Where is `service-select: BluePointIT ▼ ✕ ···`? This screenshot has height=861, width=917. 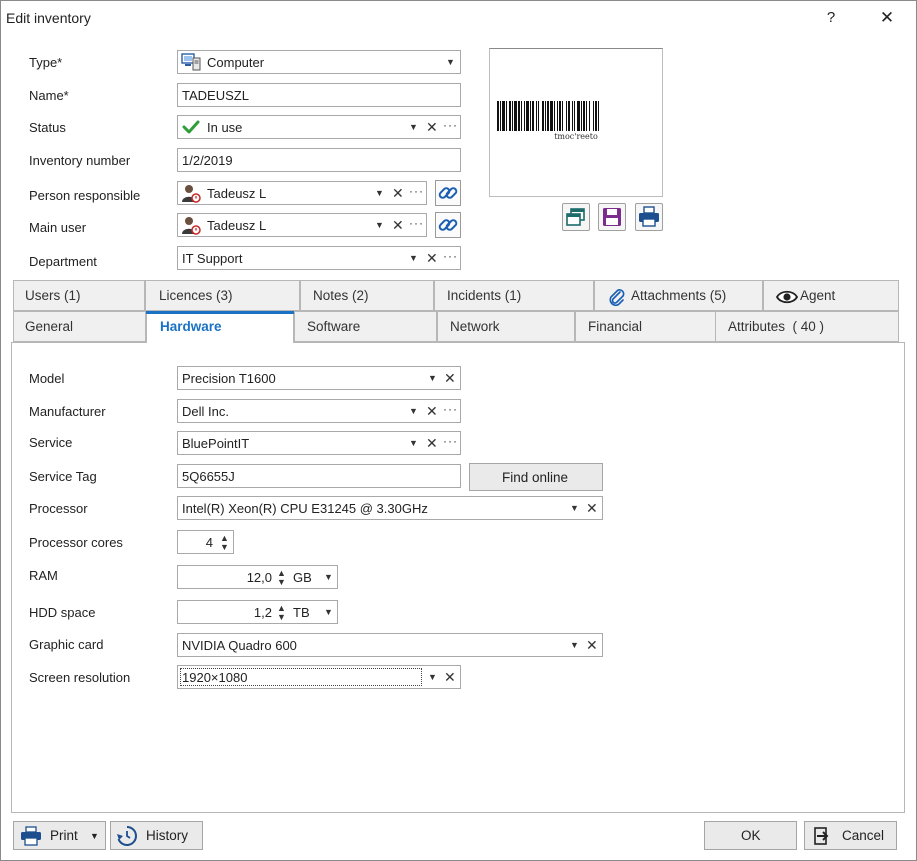 service-select: BluePointIT ▼ ✕ ··· is located at coordinates (319, 443).